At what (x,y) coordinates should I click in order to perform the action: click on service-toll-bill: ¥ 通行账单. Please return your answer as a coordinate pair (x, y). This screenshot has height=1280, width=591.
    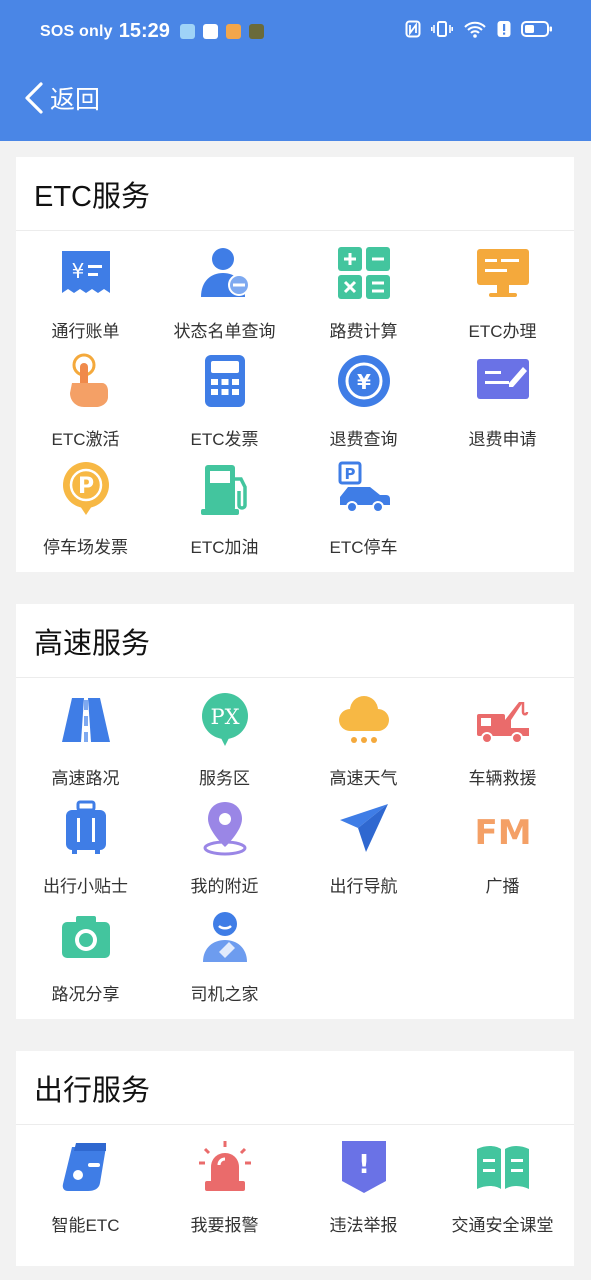
    Looking at the image, I should click on (85, 286).